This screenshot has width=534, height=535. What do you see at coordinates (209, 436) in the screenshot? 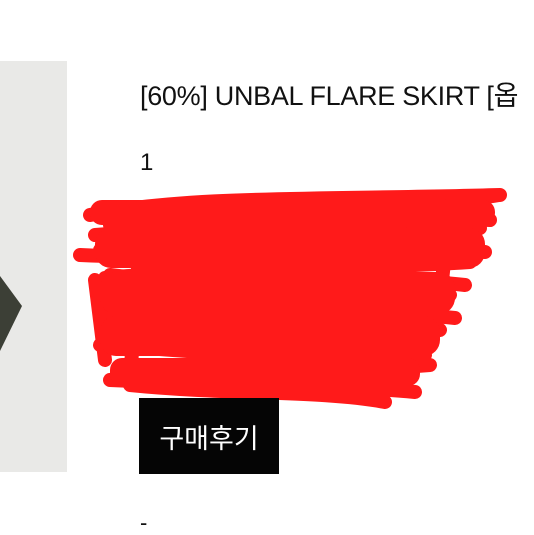
I see `purchase-review-button: 구매후기` at bounding box center [209, 436].